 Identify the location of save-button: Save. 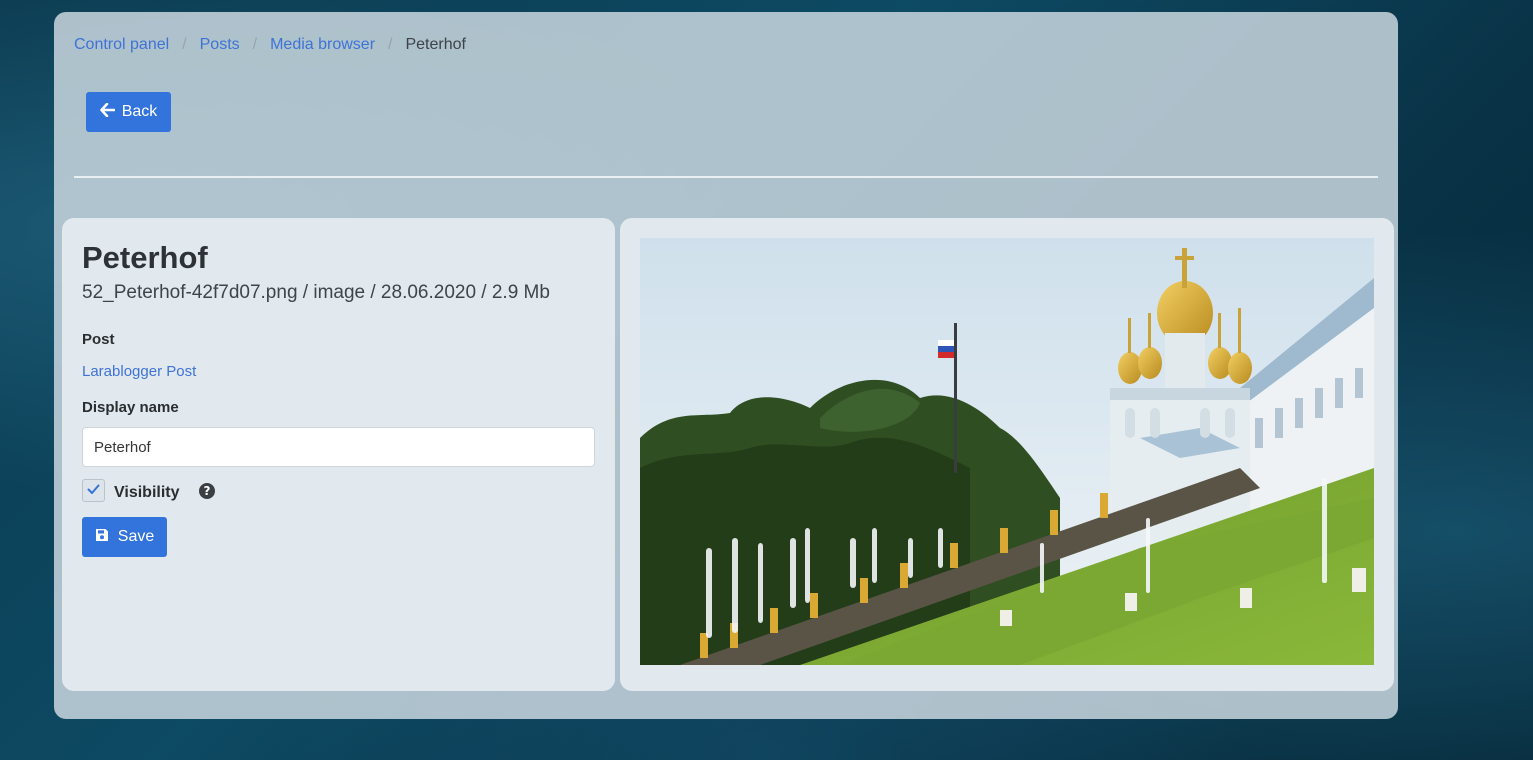
(124, 537).